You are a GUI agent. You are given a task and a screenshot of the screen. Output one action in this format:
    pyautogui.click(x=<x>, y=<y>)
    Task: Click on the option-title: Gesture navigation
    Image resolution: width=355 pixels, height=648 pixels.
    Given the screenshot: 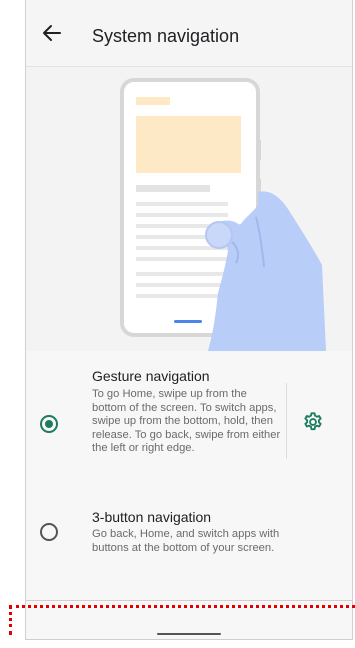 What is the action you would take?
    pyautogui.click(x=151, y=376)
    